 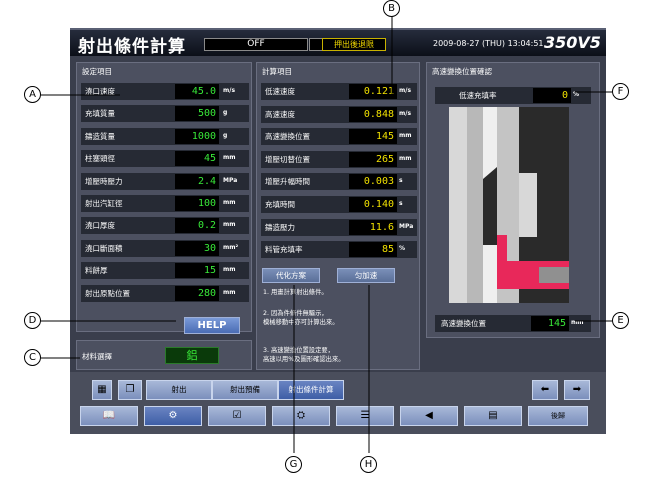 I want to click on callout-d: D, so click(x=32, y=320).